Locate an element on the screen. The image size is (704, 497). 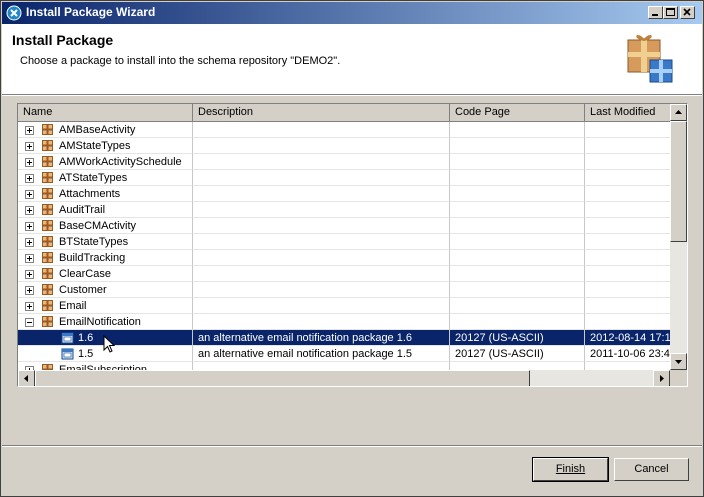
table-row: BTStateTypes is located at coordinates (344, 242).